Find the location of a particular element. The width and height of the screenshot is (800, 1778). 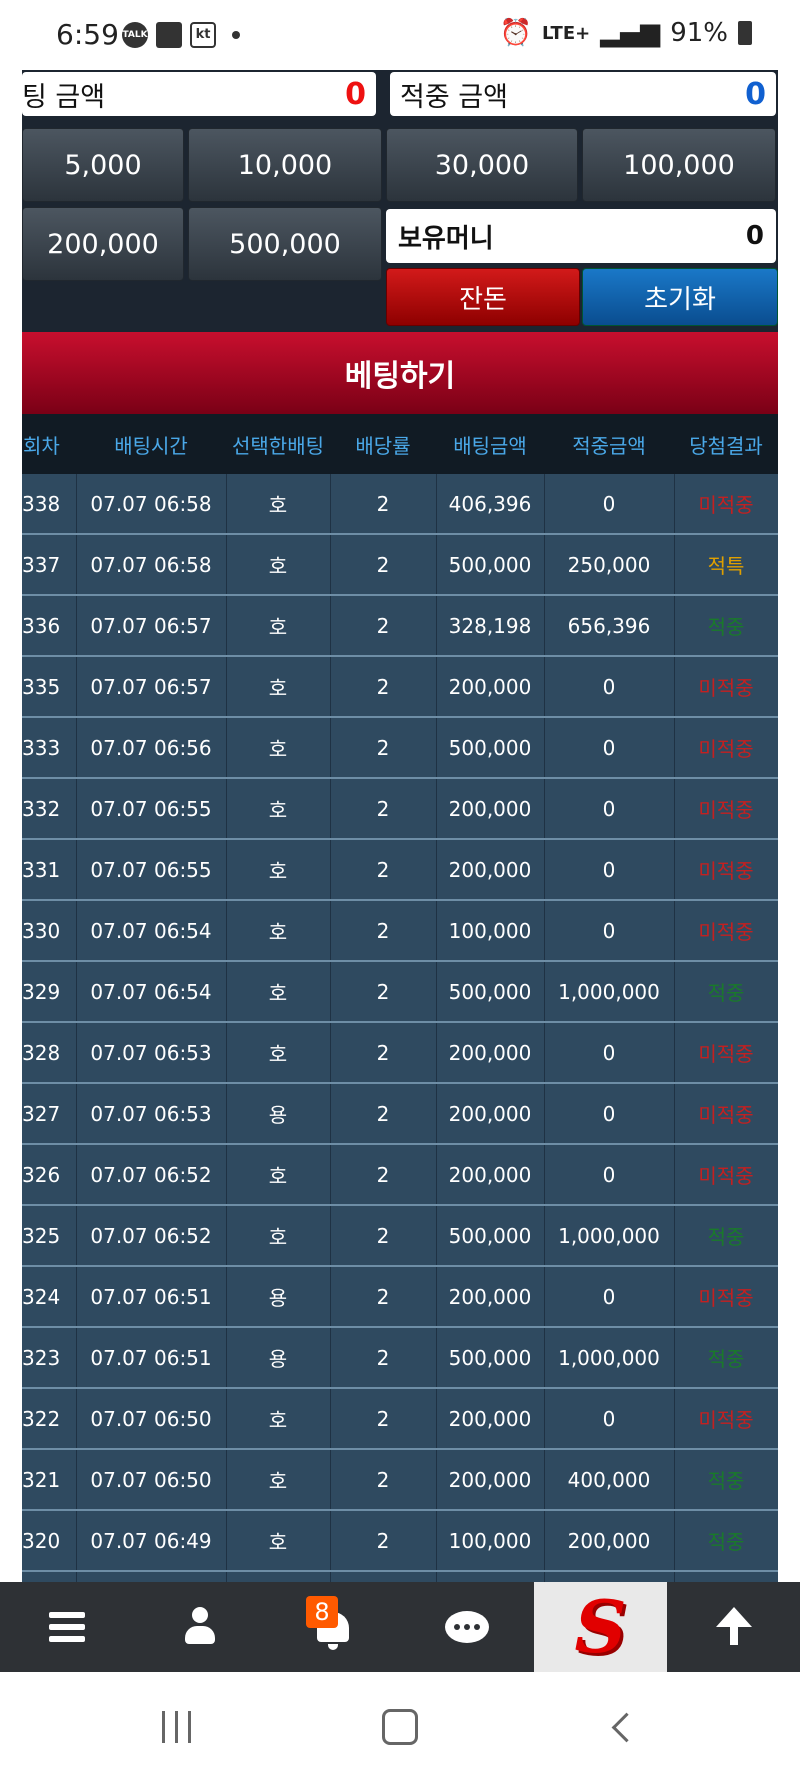

back-button is located at coordinates (626, 1727).